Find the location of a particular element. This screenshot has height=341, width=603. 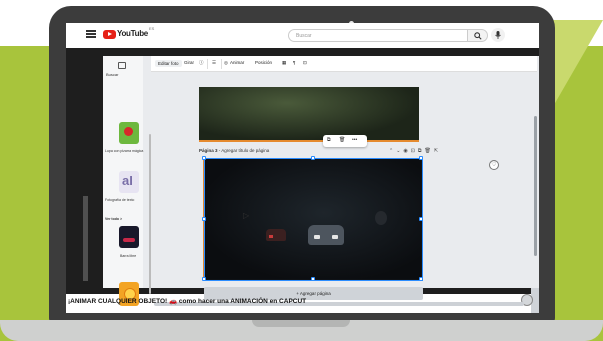

transparency-icon: ▦ is located at coordinates (284, 63).